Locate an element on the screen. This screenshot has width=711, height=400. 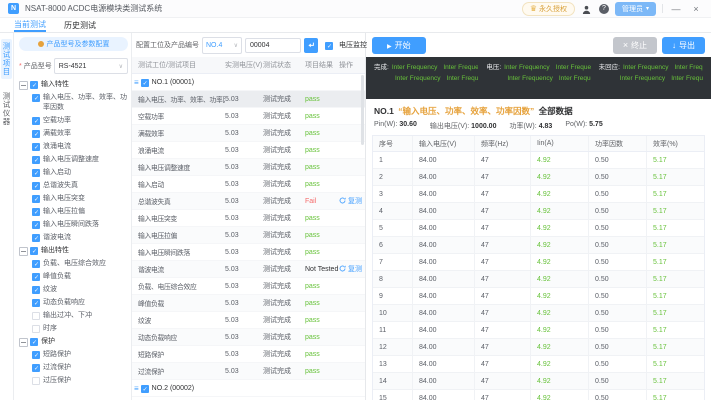
tree-item-row: 过压保护 is located at coordinates (73, 381).